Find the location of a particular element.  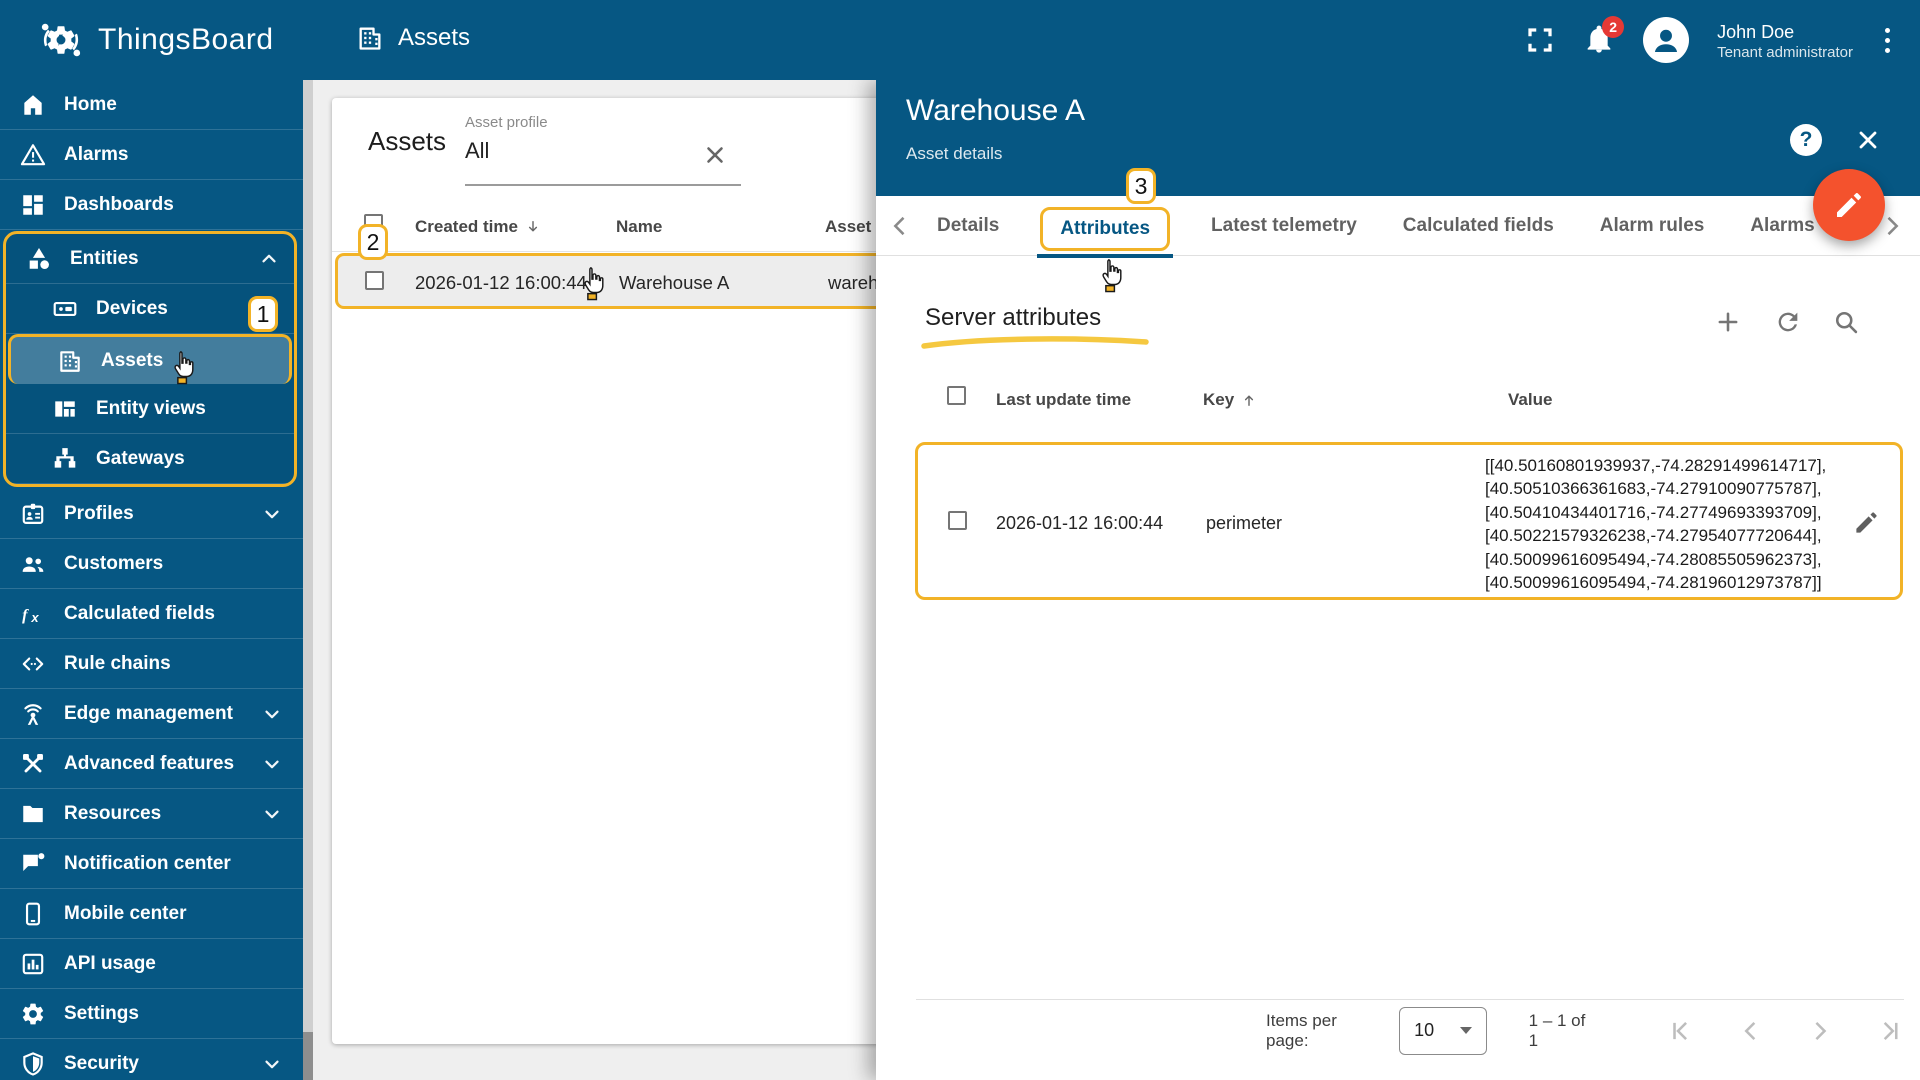

sidebar-scrollbar is located at coordinates (308, 580).